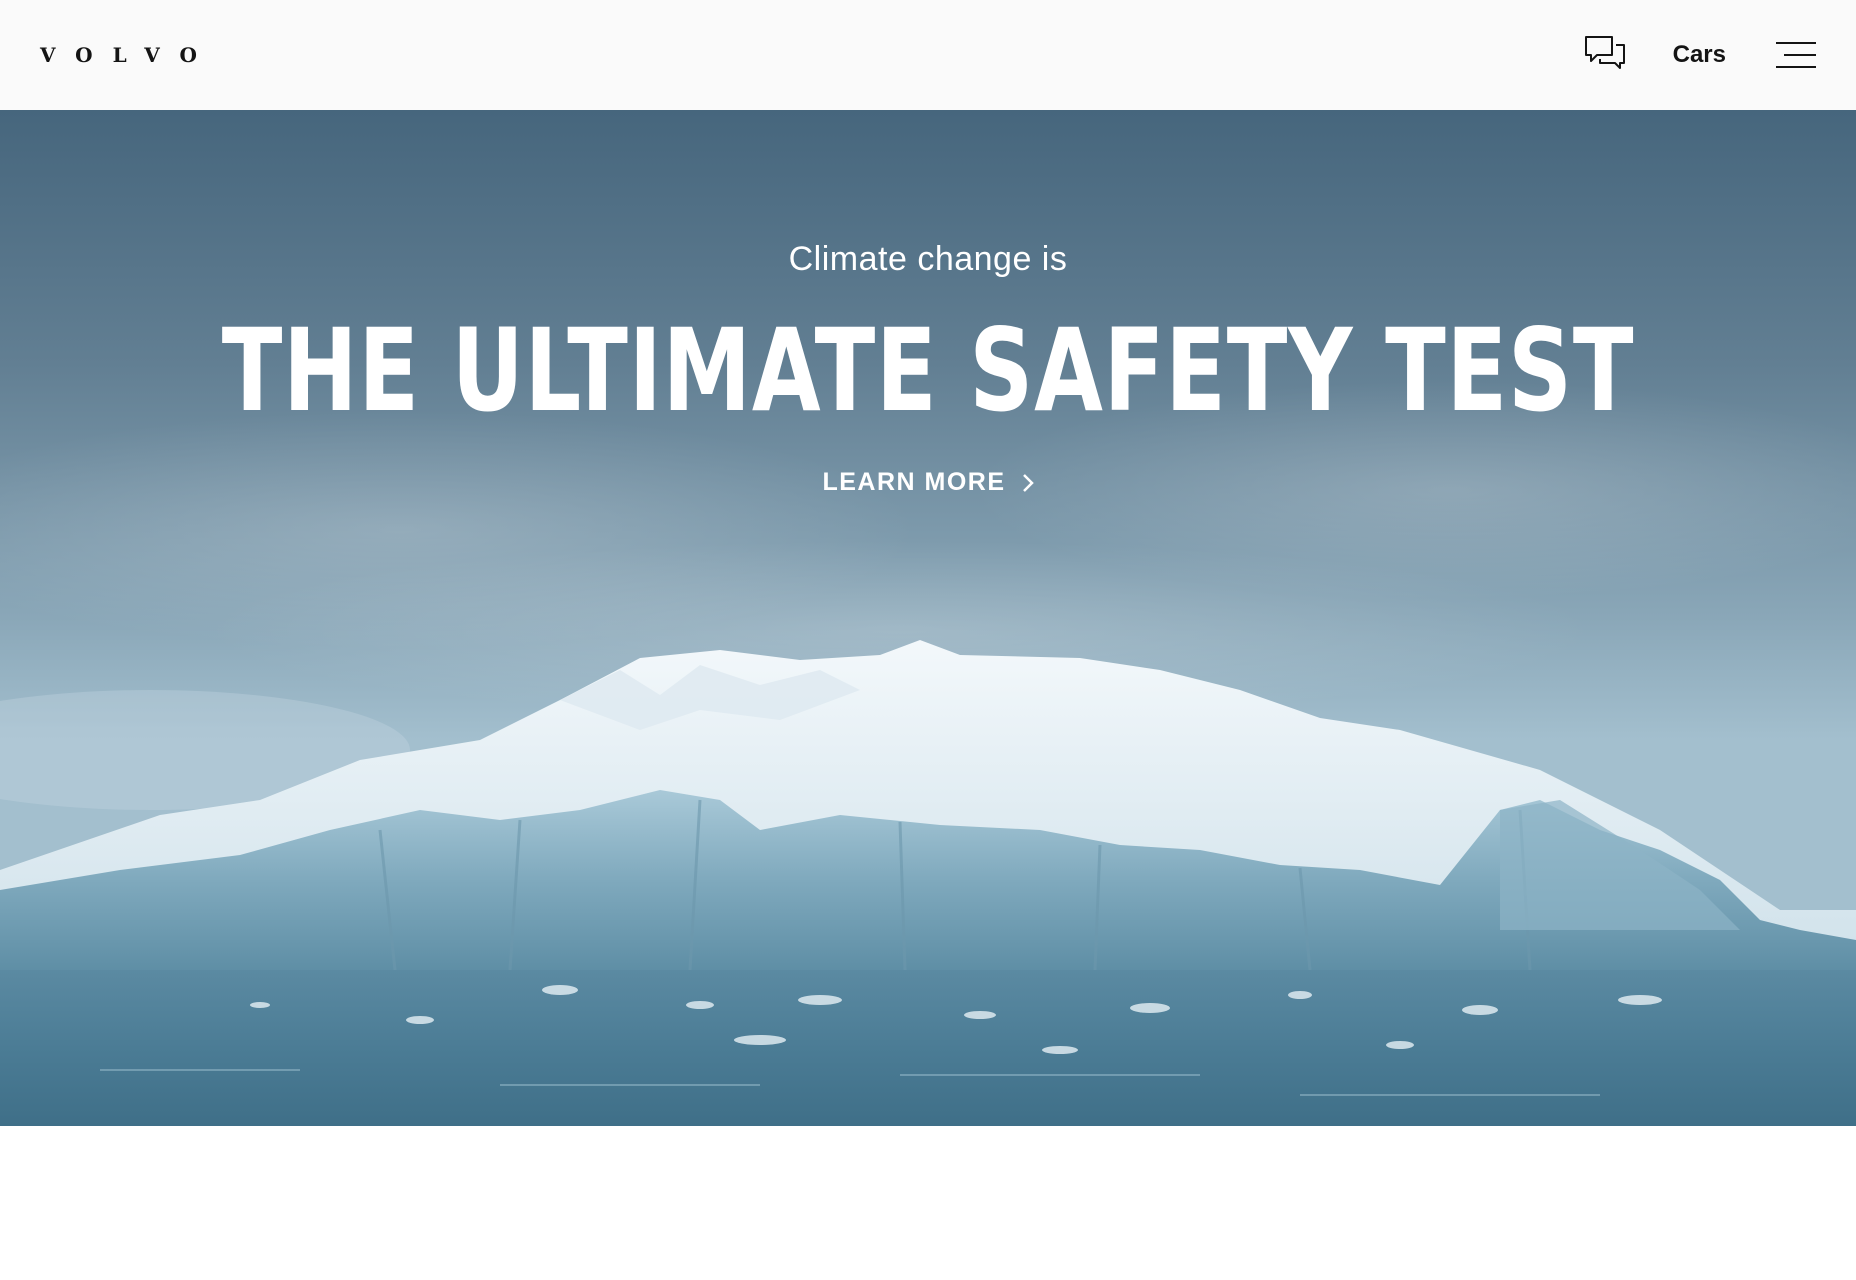  Describe the element at coordinates (928, 1203) in the screenshot. I see `content-below` at that location.